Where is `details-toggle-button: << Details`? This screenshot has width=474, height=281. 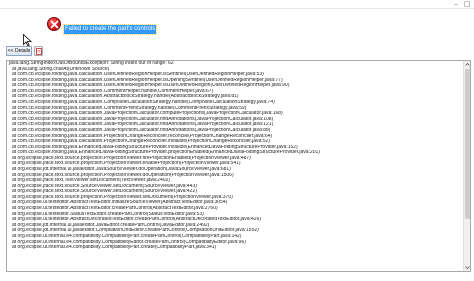 details-toggle-button: << Details is located at coordinates (19, 51).